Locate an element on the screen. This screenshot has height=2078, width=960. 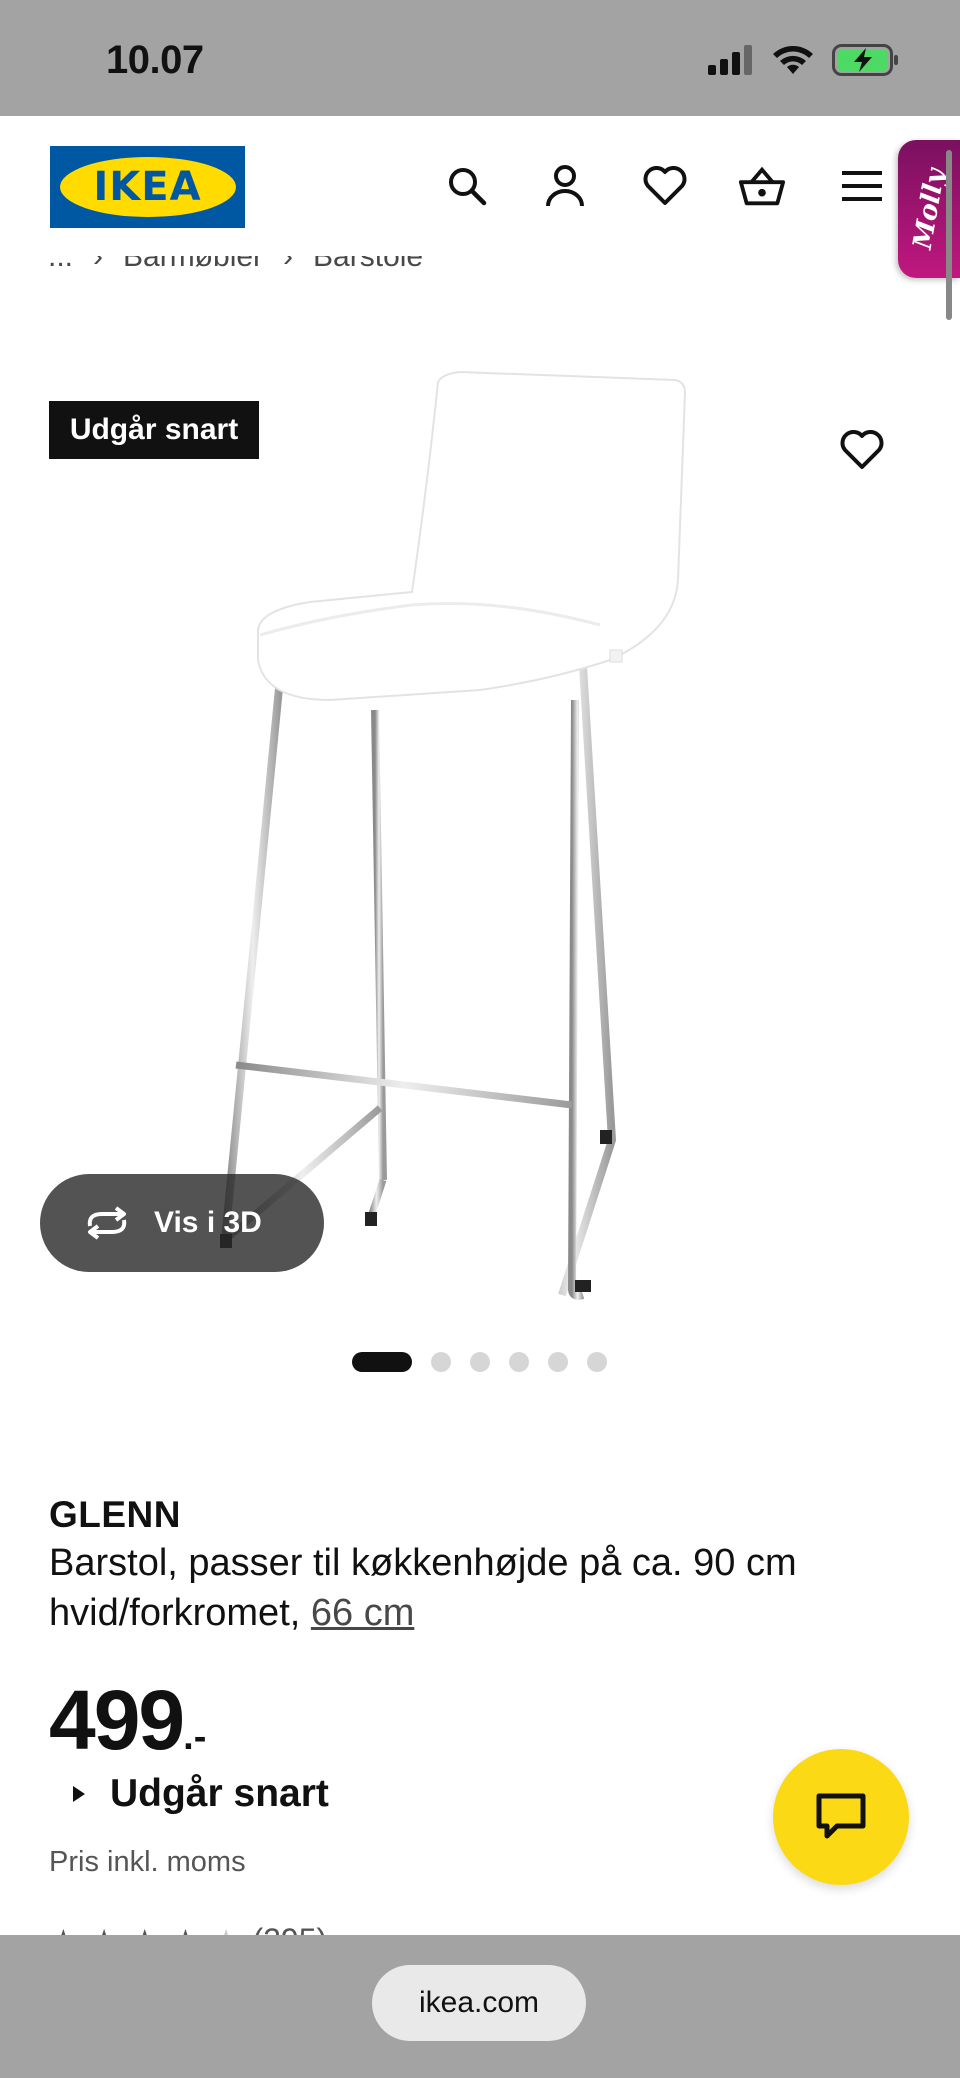
chat-button is located at coordinates (841, 1817).